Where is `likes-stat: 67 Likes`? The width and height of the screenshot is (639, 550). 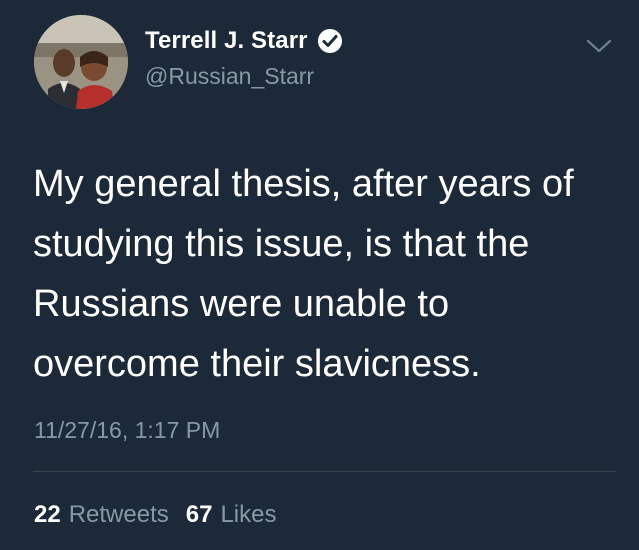 likes-stat: 67 Likes is located at coordinates (231, 515).